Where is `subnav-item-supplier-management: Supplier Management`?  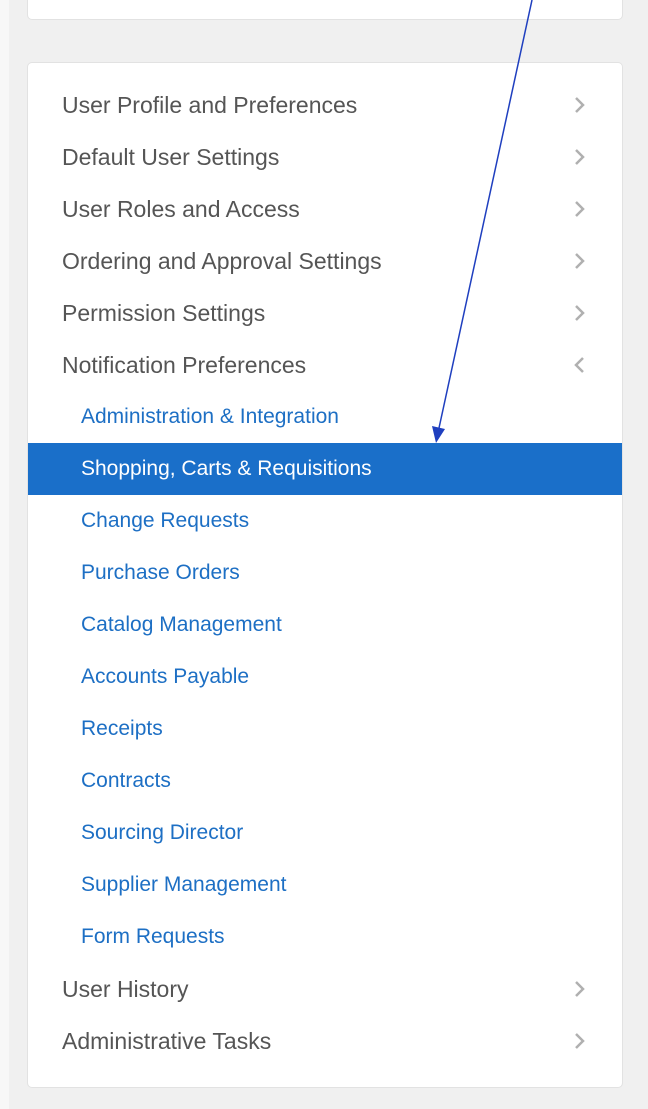
subnav-item-supplier-management: Supplier Management is located at coordinates (325, 885).